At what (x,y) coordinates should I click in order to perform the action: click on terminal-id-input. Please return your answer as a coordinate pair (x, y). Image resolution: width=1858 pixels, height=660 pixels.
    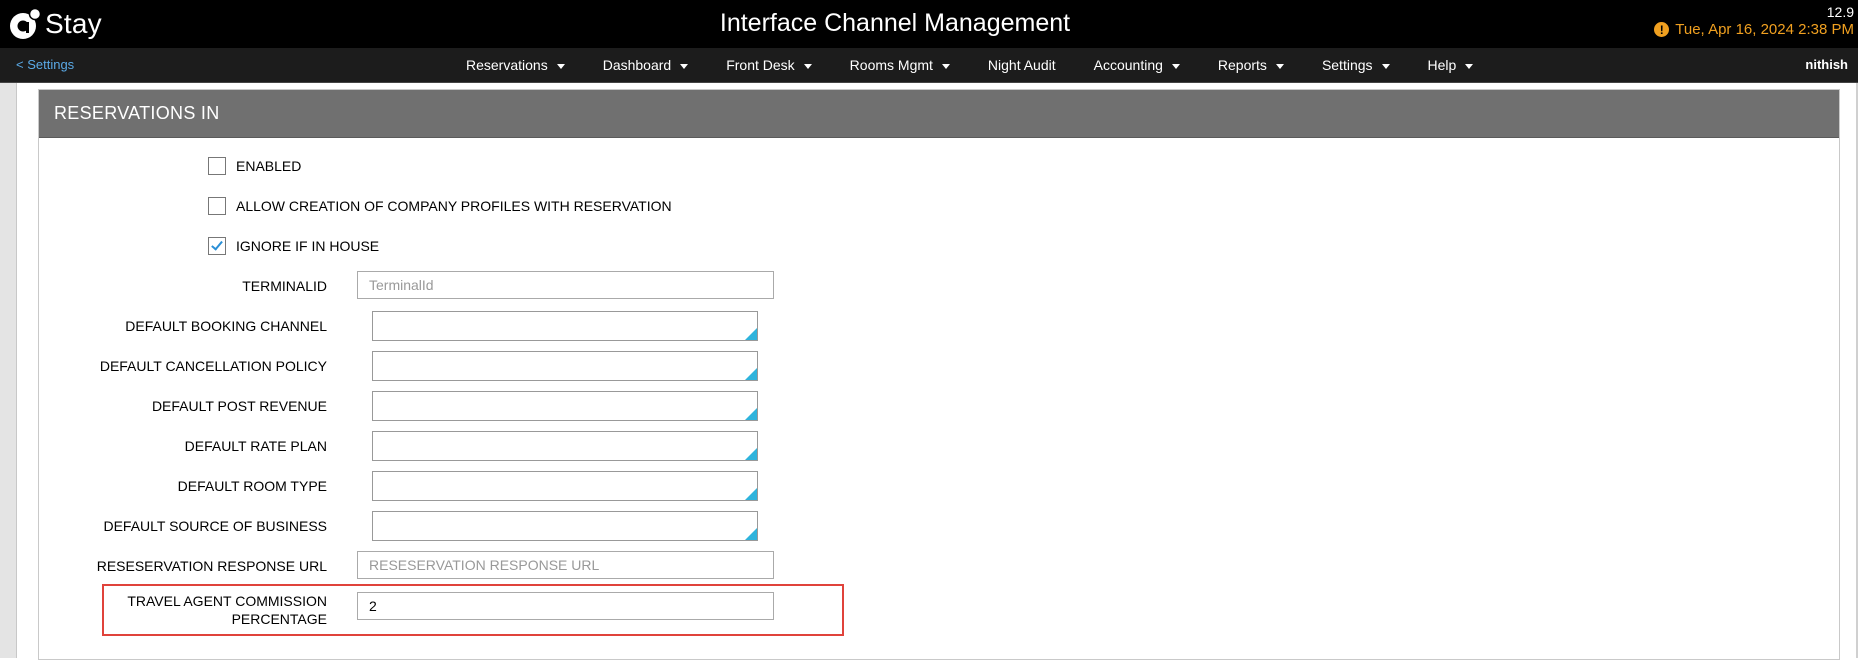
    Looking at the image, I should click on (565, 285).